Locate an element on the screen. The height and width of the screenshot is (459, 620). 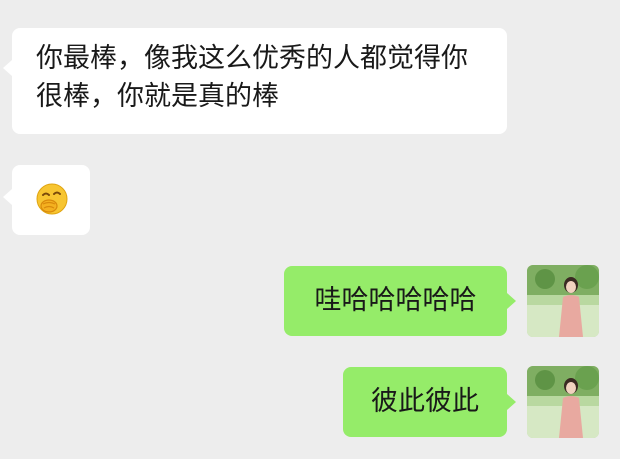
message-text: 彼此彼此 is located at coordinates (425, 401).